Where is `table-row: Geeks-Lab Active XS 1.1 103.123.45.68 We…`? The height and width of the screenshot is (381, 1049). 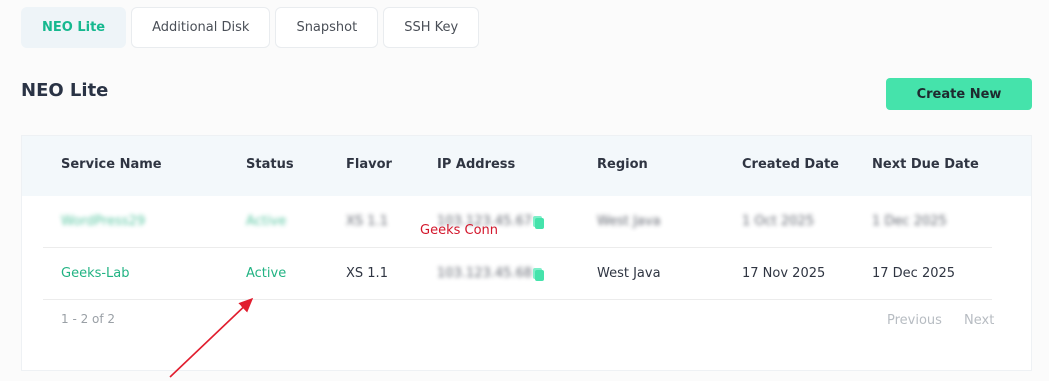 table-row: Geeks-Lab Active XS 1.1 103.123.45.68 We… is located at coordinates (526, 274).